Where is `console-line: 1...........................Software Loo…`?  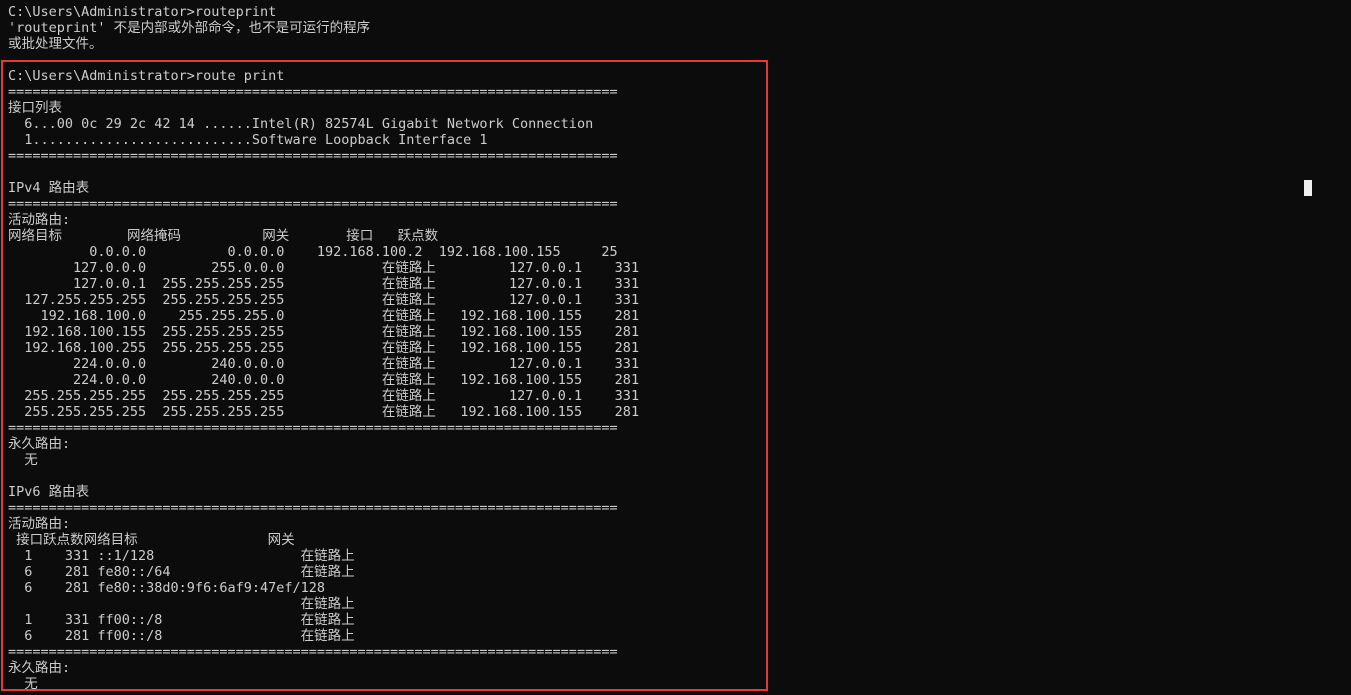 console-line: 1...........................Software Loo… is located at coordinates (248, 140).